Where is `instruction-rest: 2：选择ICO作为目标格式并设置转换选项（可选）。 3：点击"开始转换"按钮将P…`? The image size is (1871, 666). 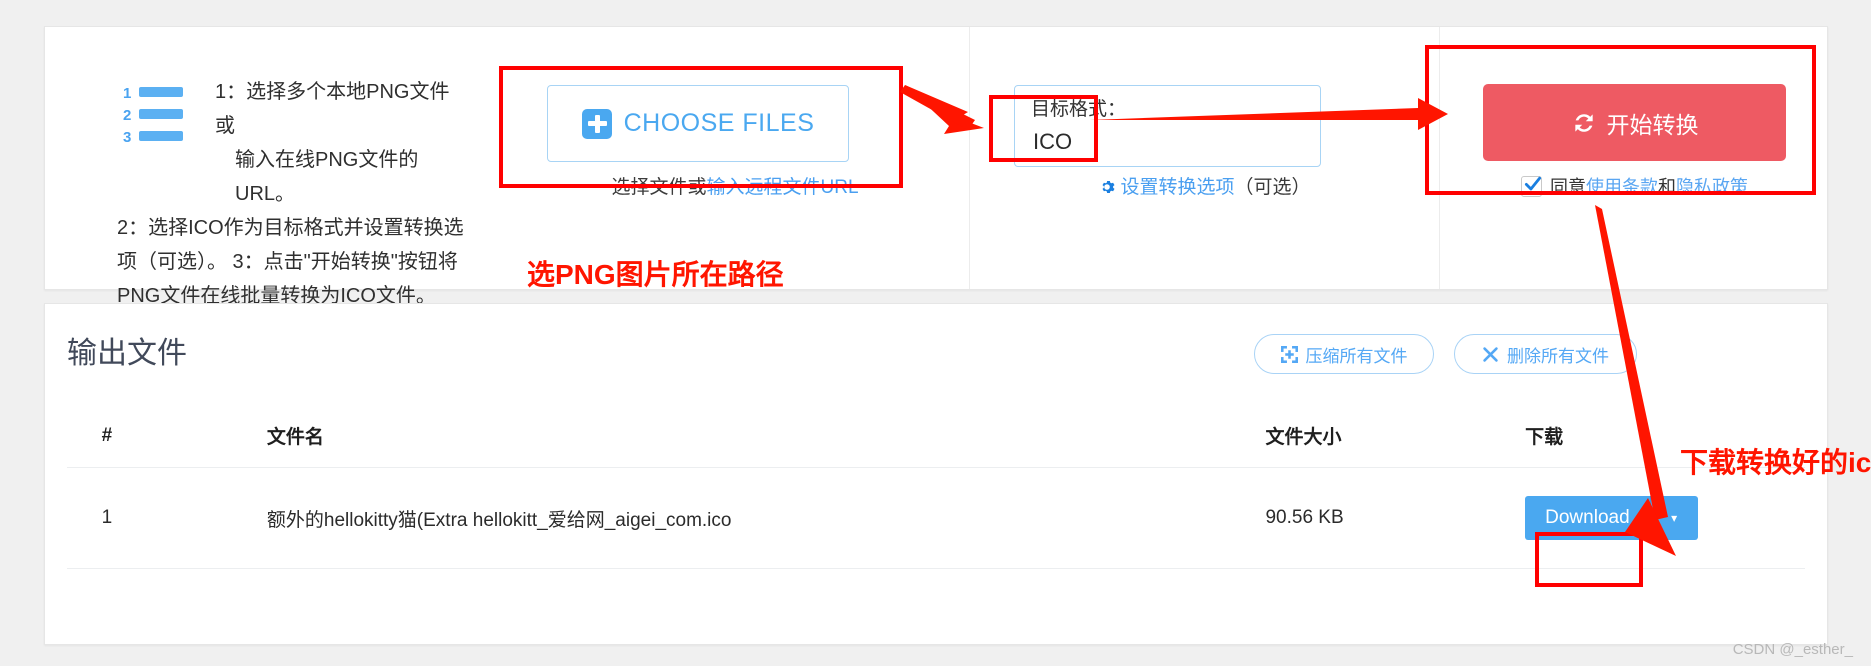
instruction-rest: 2：选择ICO作为目标格式并设置转换选项（可选）。 3：点击"开始转换"按钮将P… is located at coordinates (290, 262).